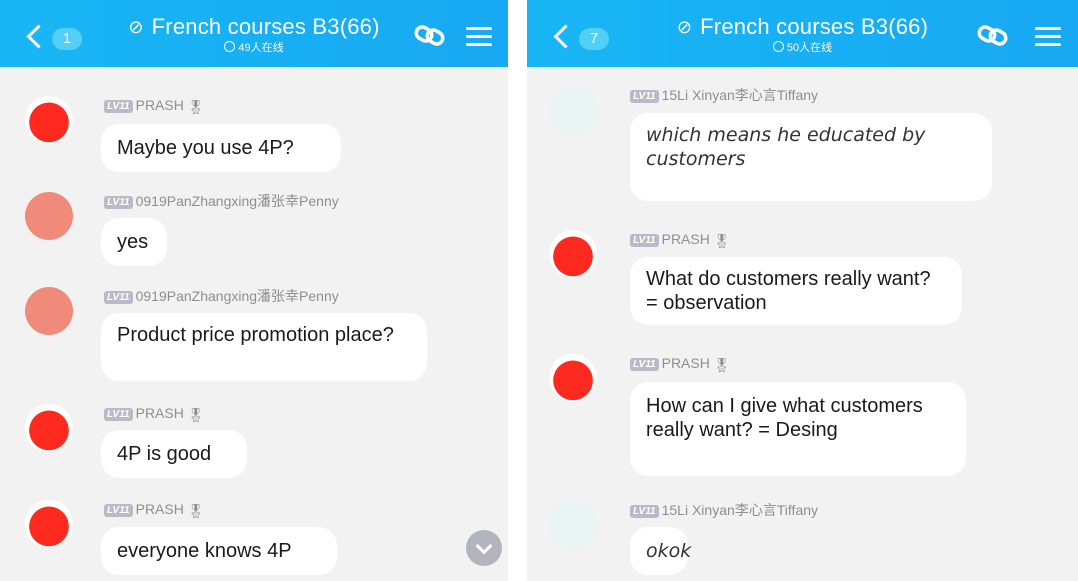 The image size is (1078, 581). What do you see at coordinates (264, 347) in the screenshot?
I see `message-bubble: Product price promotion place?` at bounding box center [264, 347].